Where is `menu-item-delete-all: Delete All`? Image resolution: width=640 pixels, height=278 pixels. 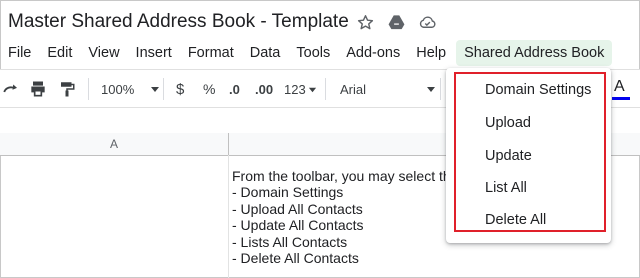
menu-item-delete-all: Delete All is located at coordinates (515, 220).